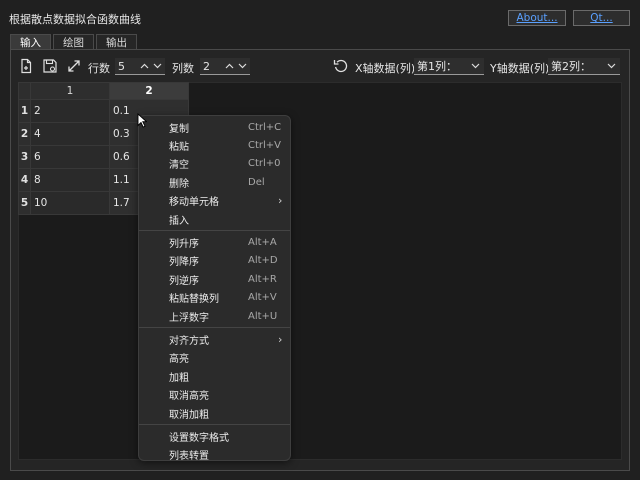  What do you see at coordinates (70, 157) in the screenshot?
I see `table-cell: 6` at bounding box center [70, 157].